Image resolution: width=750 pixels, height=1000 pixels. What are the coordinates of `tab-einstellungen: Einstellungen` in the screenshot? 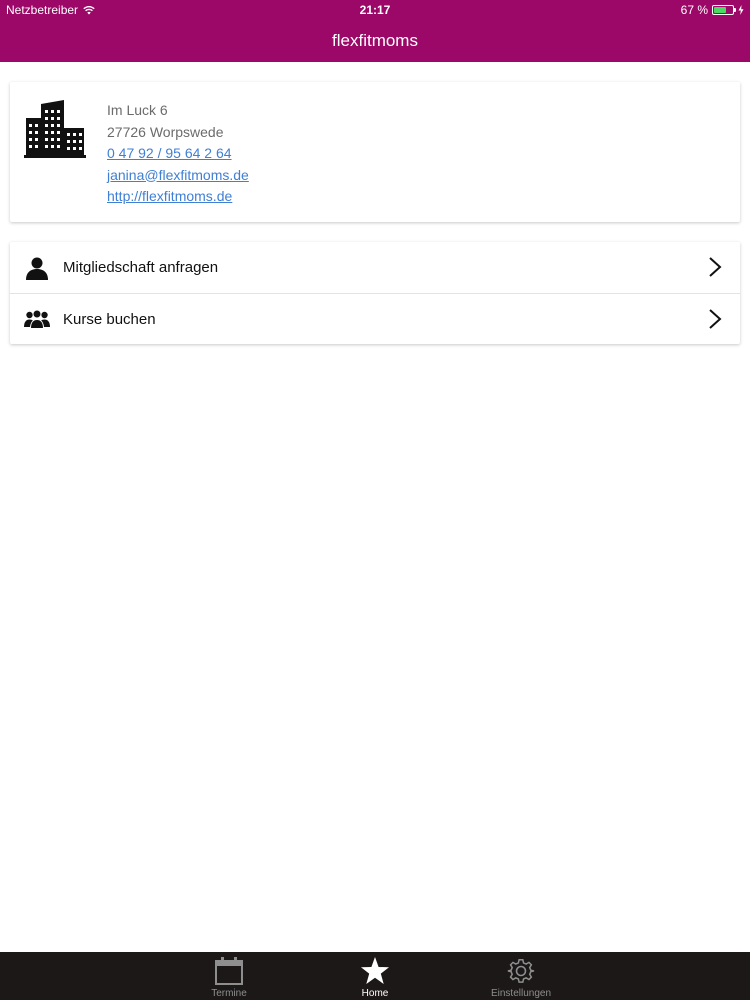 It's located at (521, 976).